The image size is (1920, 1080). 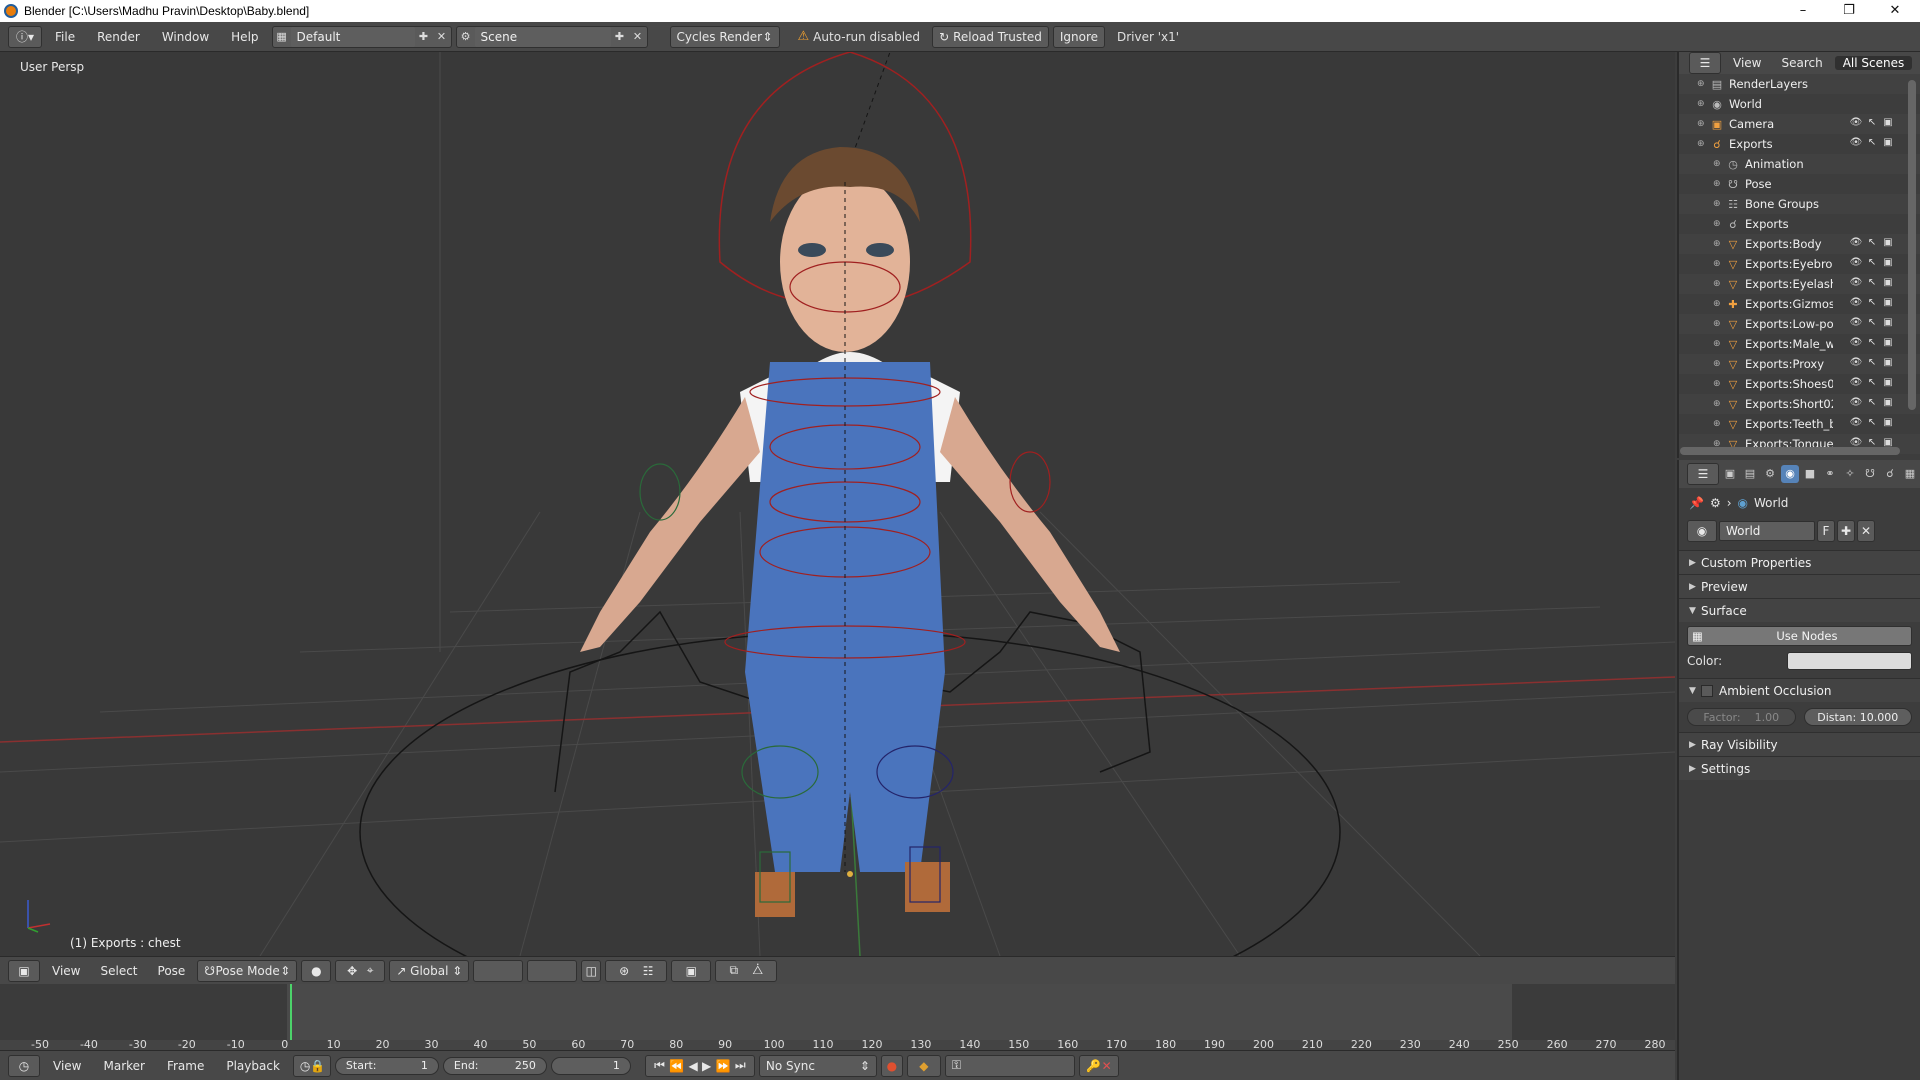 What do you see at coordinates (638, 37) in the screenshot?
I see `remove-scene-icon: ✕` at bounding box center [638, 37].